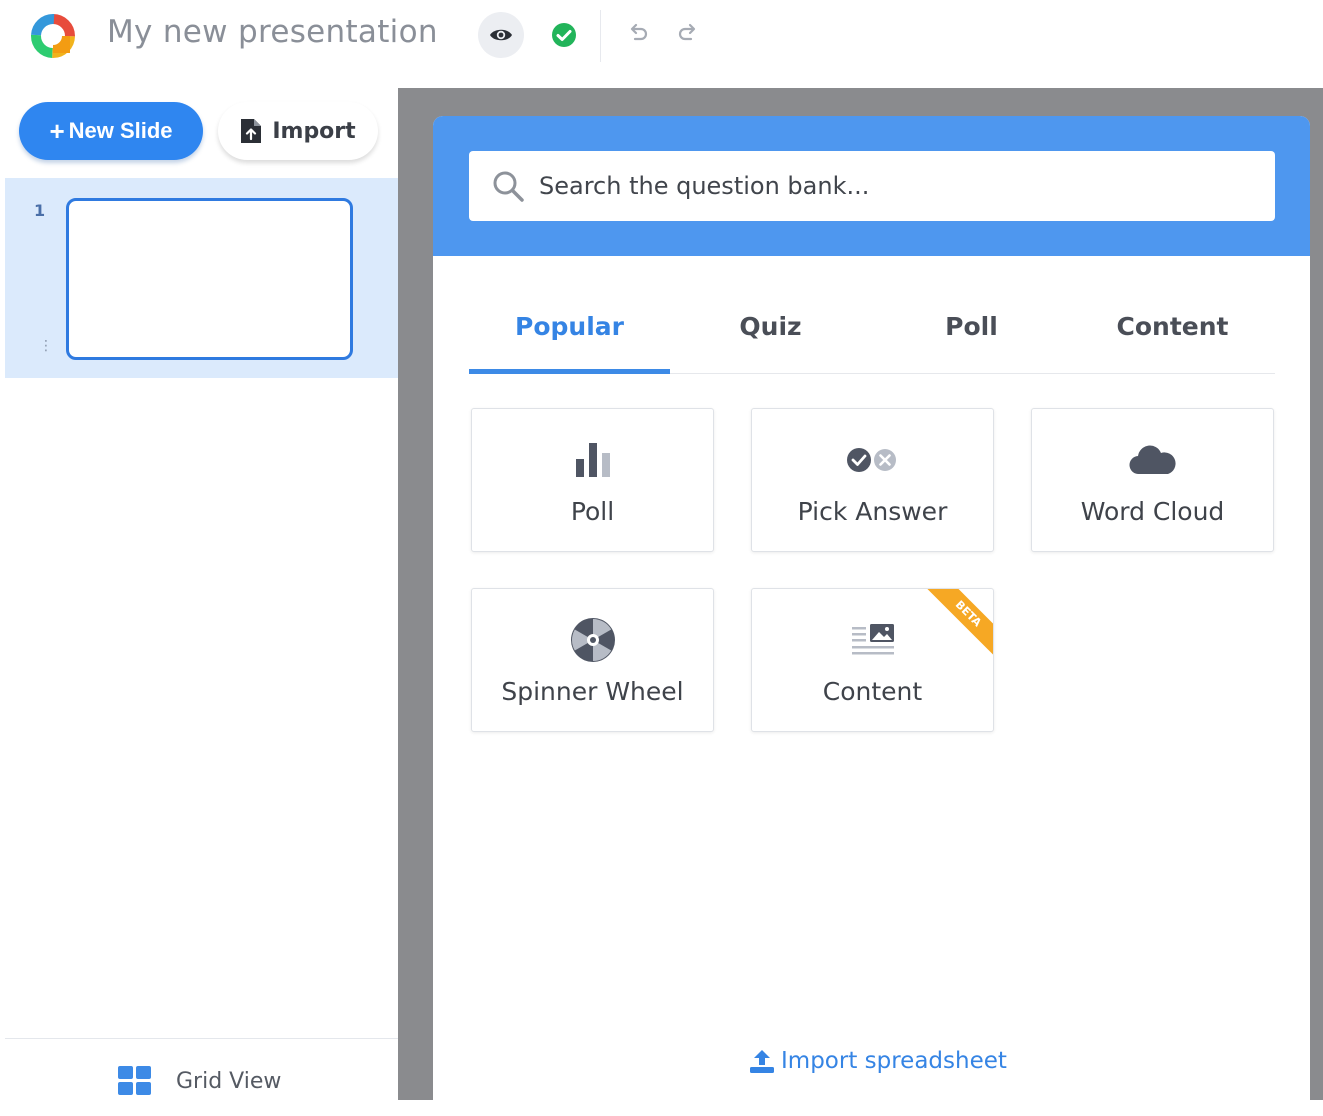 The width and height of the screenshot is (1323, 1116). What do you see at coordinates (569, 326) in the screenshot?
I see `tab-popular: Popular` at bounding box center [569, 326].